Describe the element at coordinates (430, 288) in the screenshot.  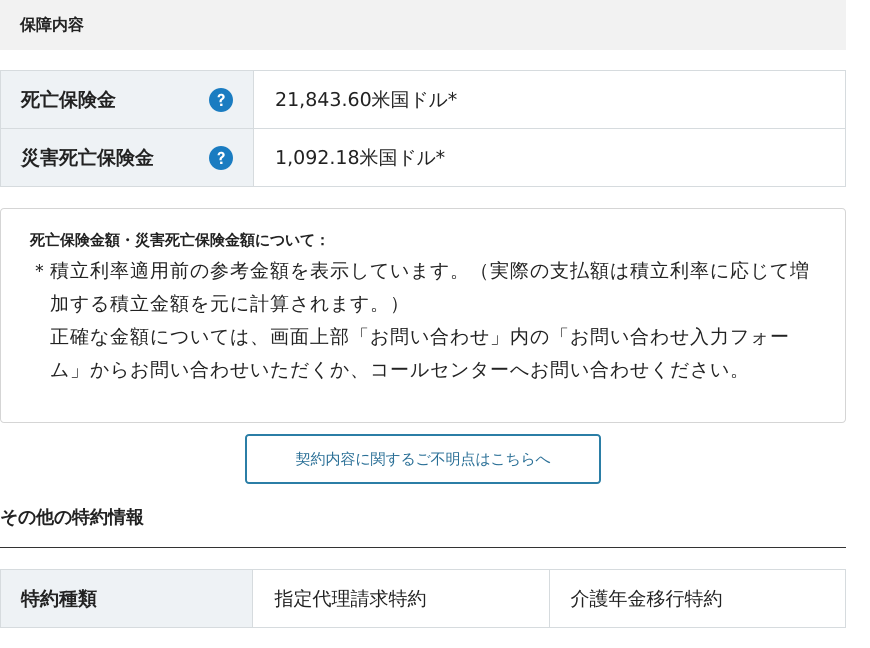
I see `note-text: 積立利率適用前の参考金額を表示しています。（実際の支払額は積立利率に応じて増加する積立金額を元に計算されます。）` at that location.